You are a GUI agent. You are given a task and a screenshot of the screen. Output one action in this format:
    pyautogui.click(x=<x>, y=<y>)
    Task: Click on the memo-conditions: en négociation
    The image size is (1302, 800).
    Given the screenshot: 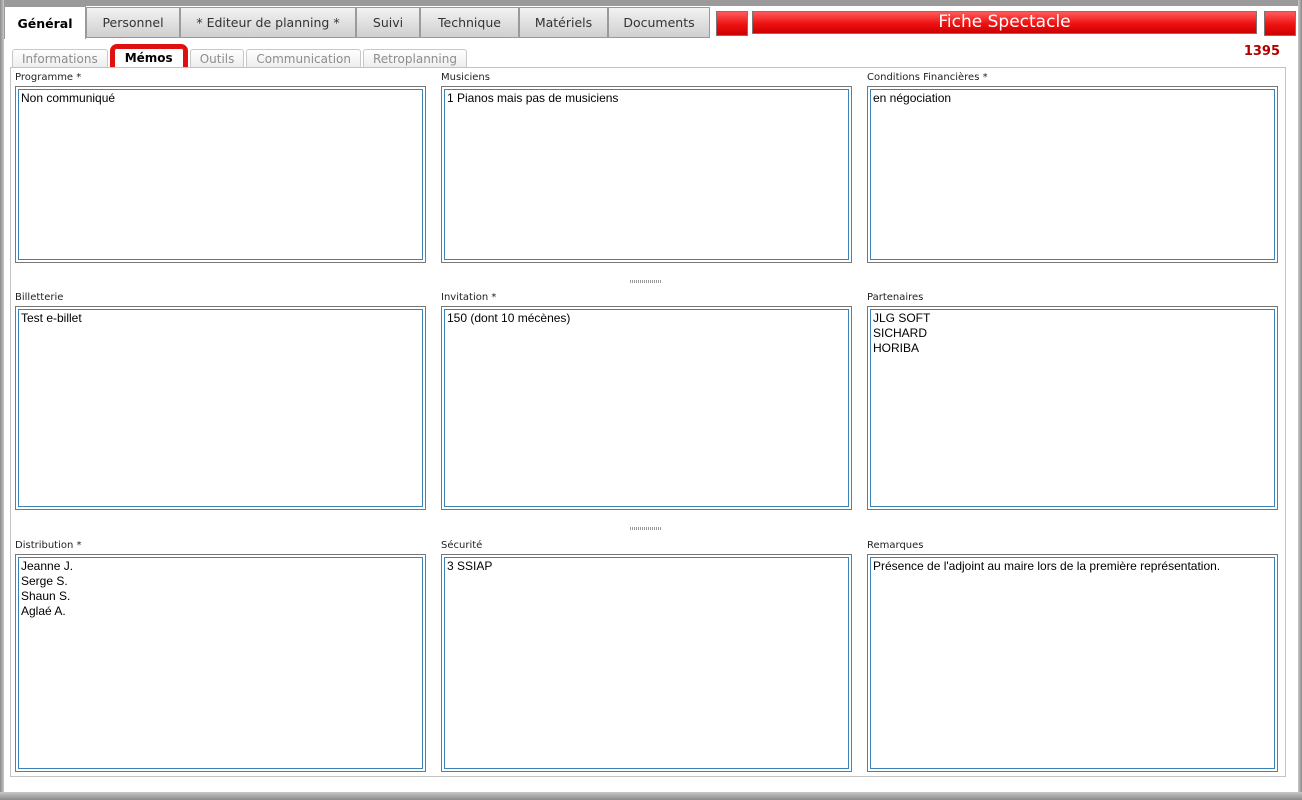 What is the action you would take?
    pyautogui.click(x=1072, y=174)
    